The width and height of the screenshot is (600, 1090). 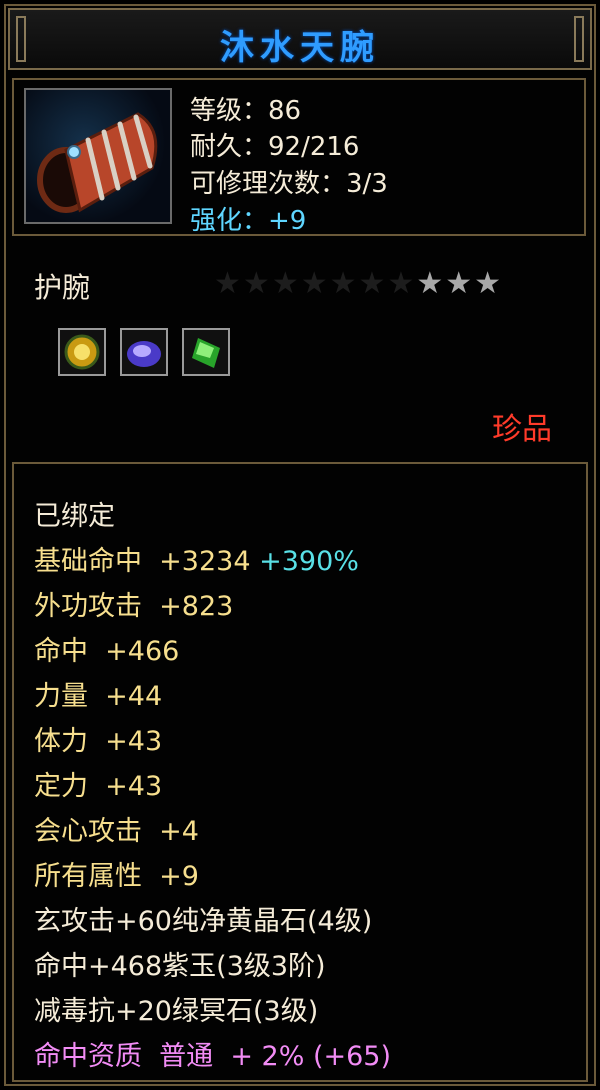 I want to click on attr-hit: 命中 +466, so click(x=106, y=648).